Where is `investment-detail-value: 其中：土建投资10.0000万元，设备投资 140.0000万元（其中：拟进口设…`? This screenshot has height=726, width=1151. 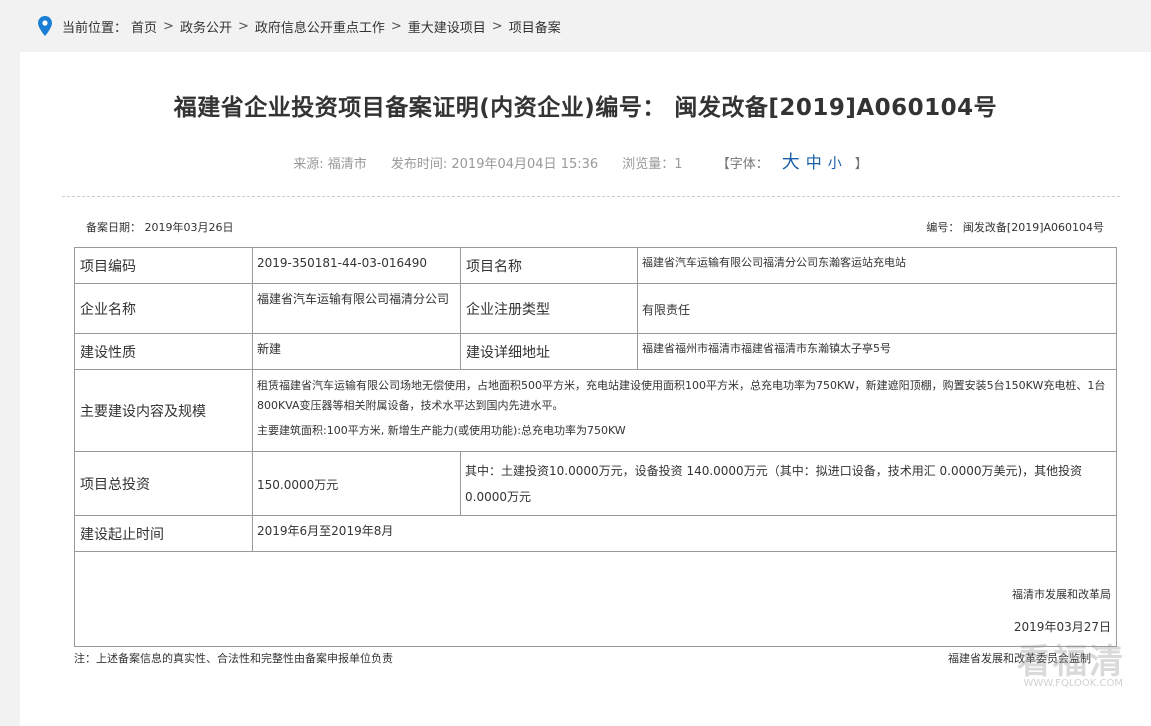
investment-detail-value: 其中：土建投资10.0000万元，设备投资 140.0000万元（其中：拟进口设… is located at coordinates (788, 483).